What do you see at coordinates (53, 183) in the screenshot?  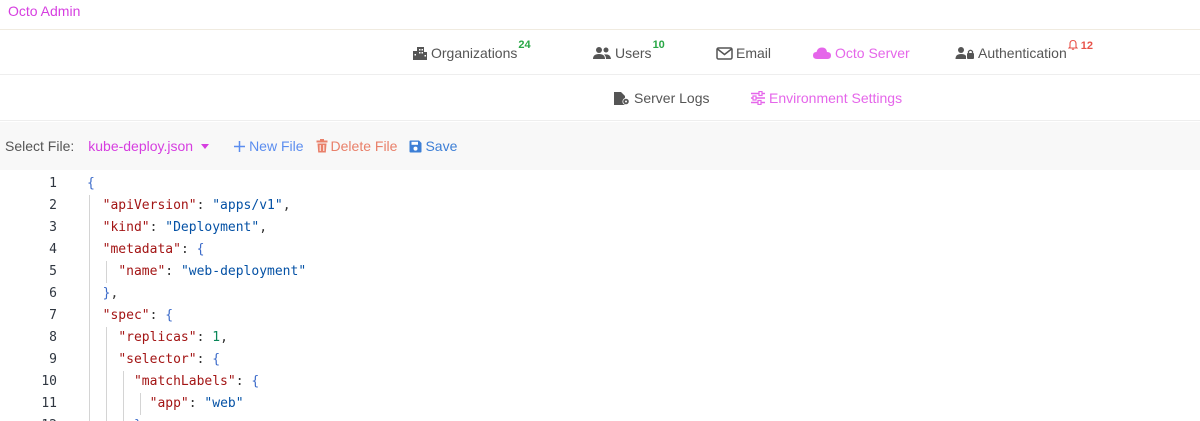 I see `line-number: 1` at bounding box center [53, 183].